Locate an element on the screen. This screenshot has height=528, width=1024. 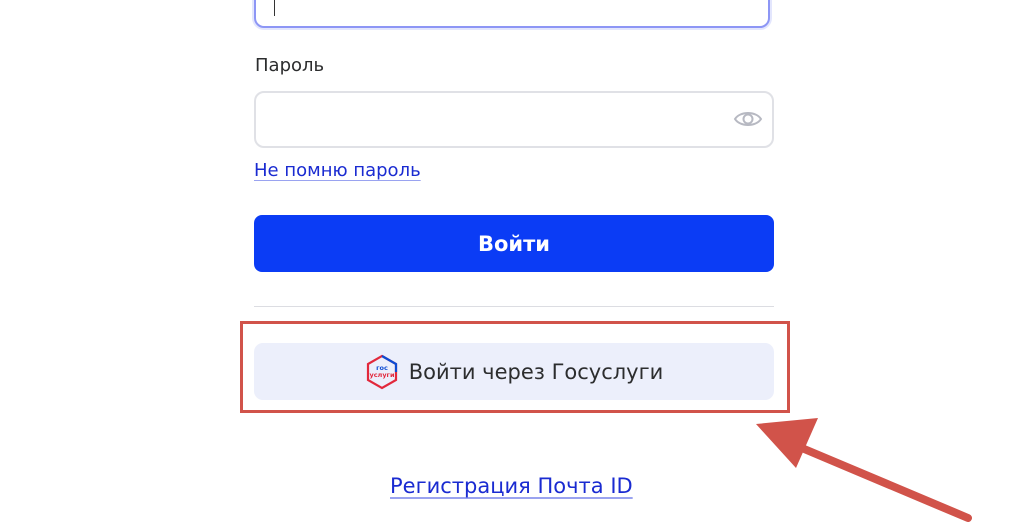
text-caret is located at coordinates (274, 8).